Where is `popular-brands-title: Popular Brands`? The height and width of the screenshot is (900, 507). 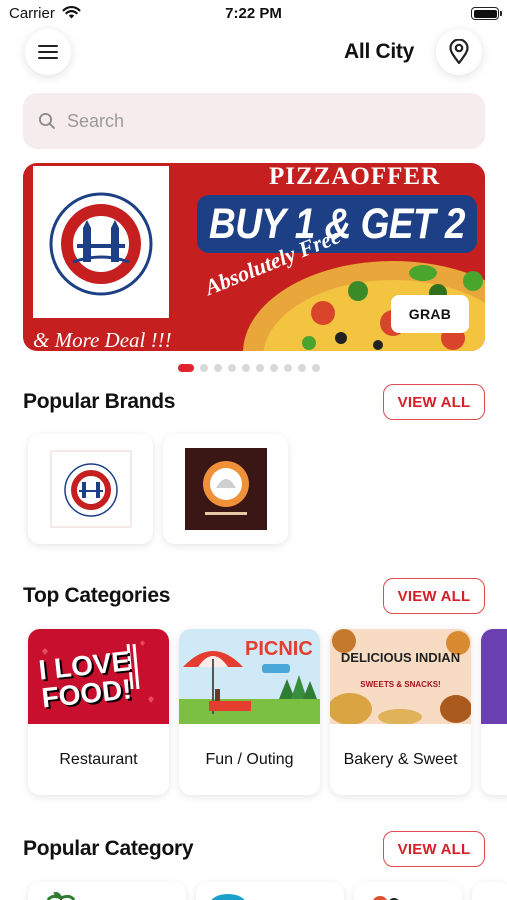
popular-brands-title: Popular Brands is located at coordinates (99, 401).